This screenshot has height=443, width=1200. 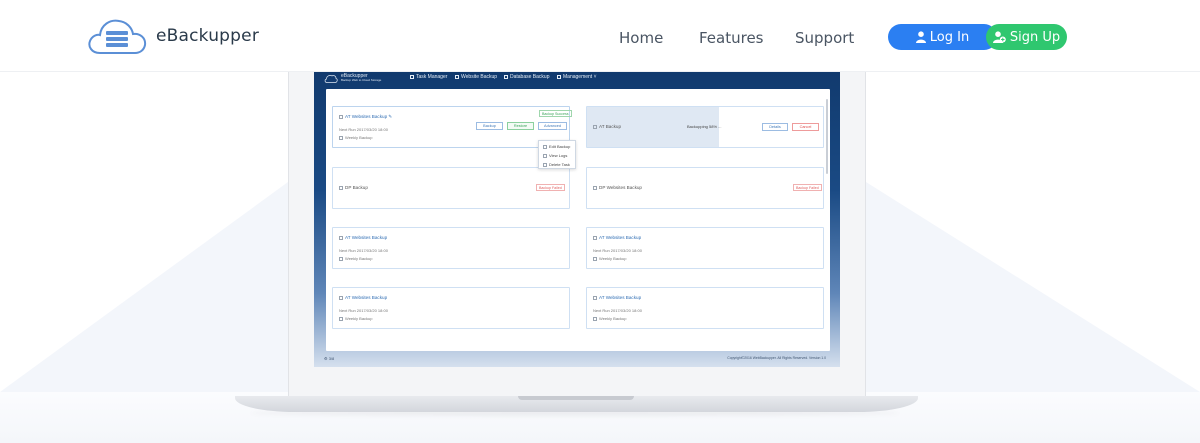 I want to click on task-card: DP Backup Backup Failed, so click(x=451, y=188).